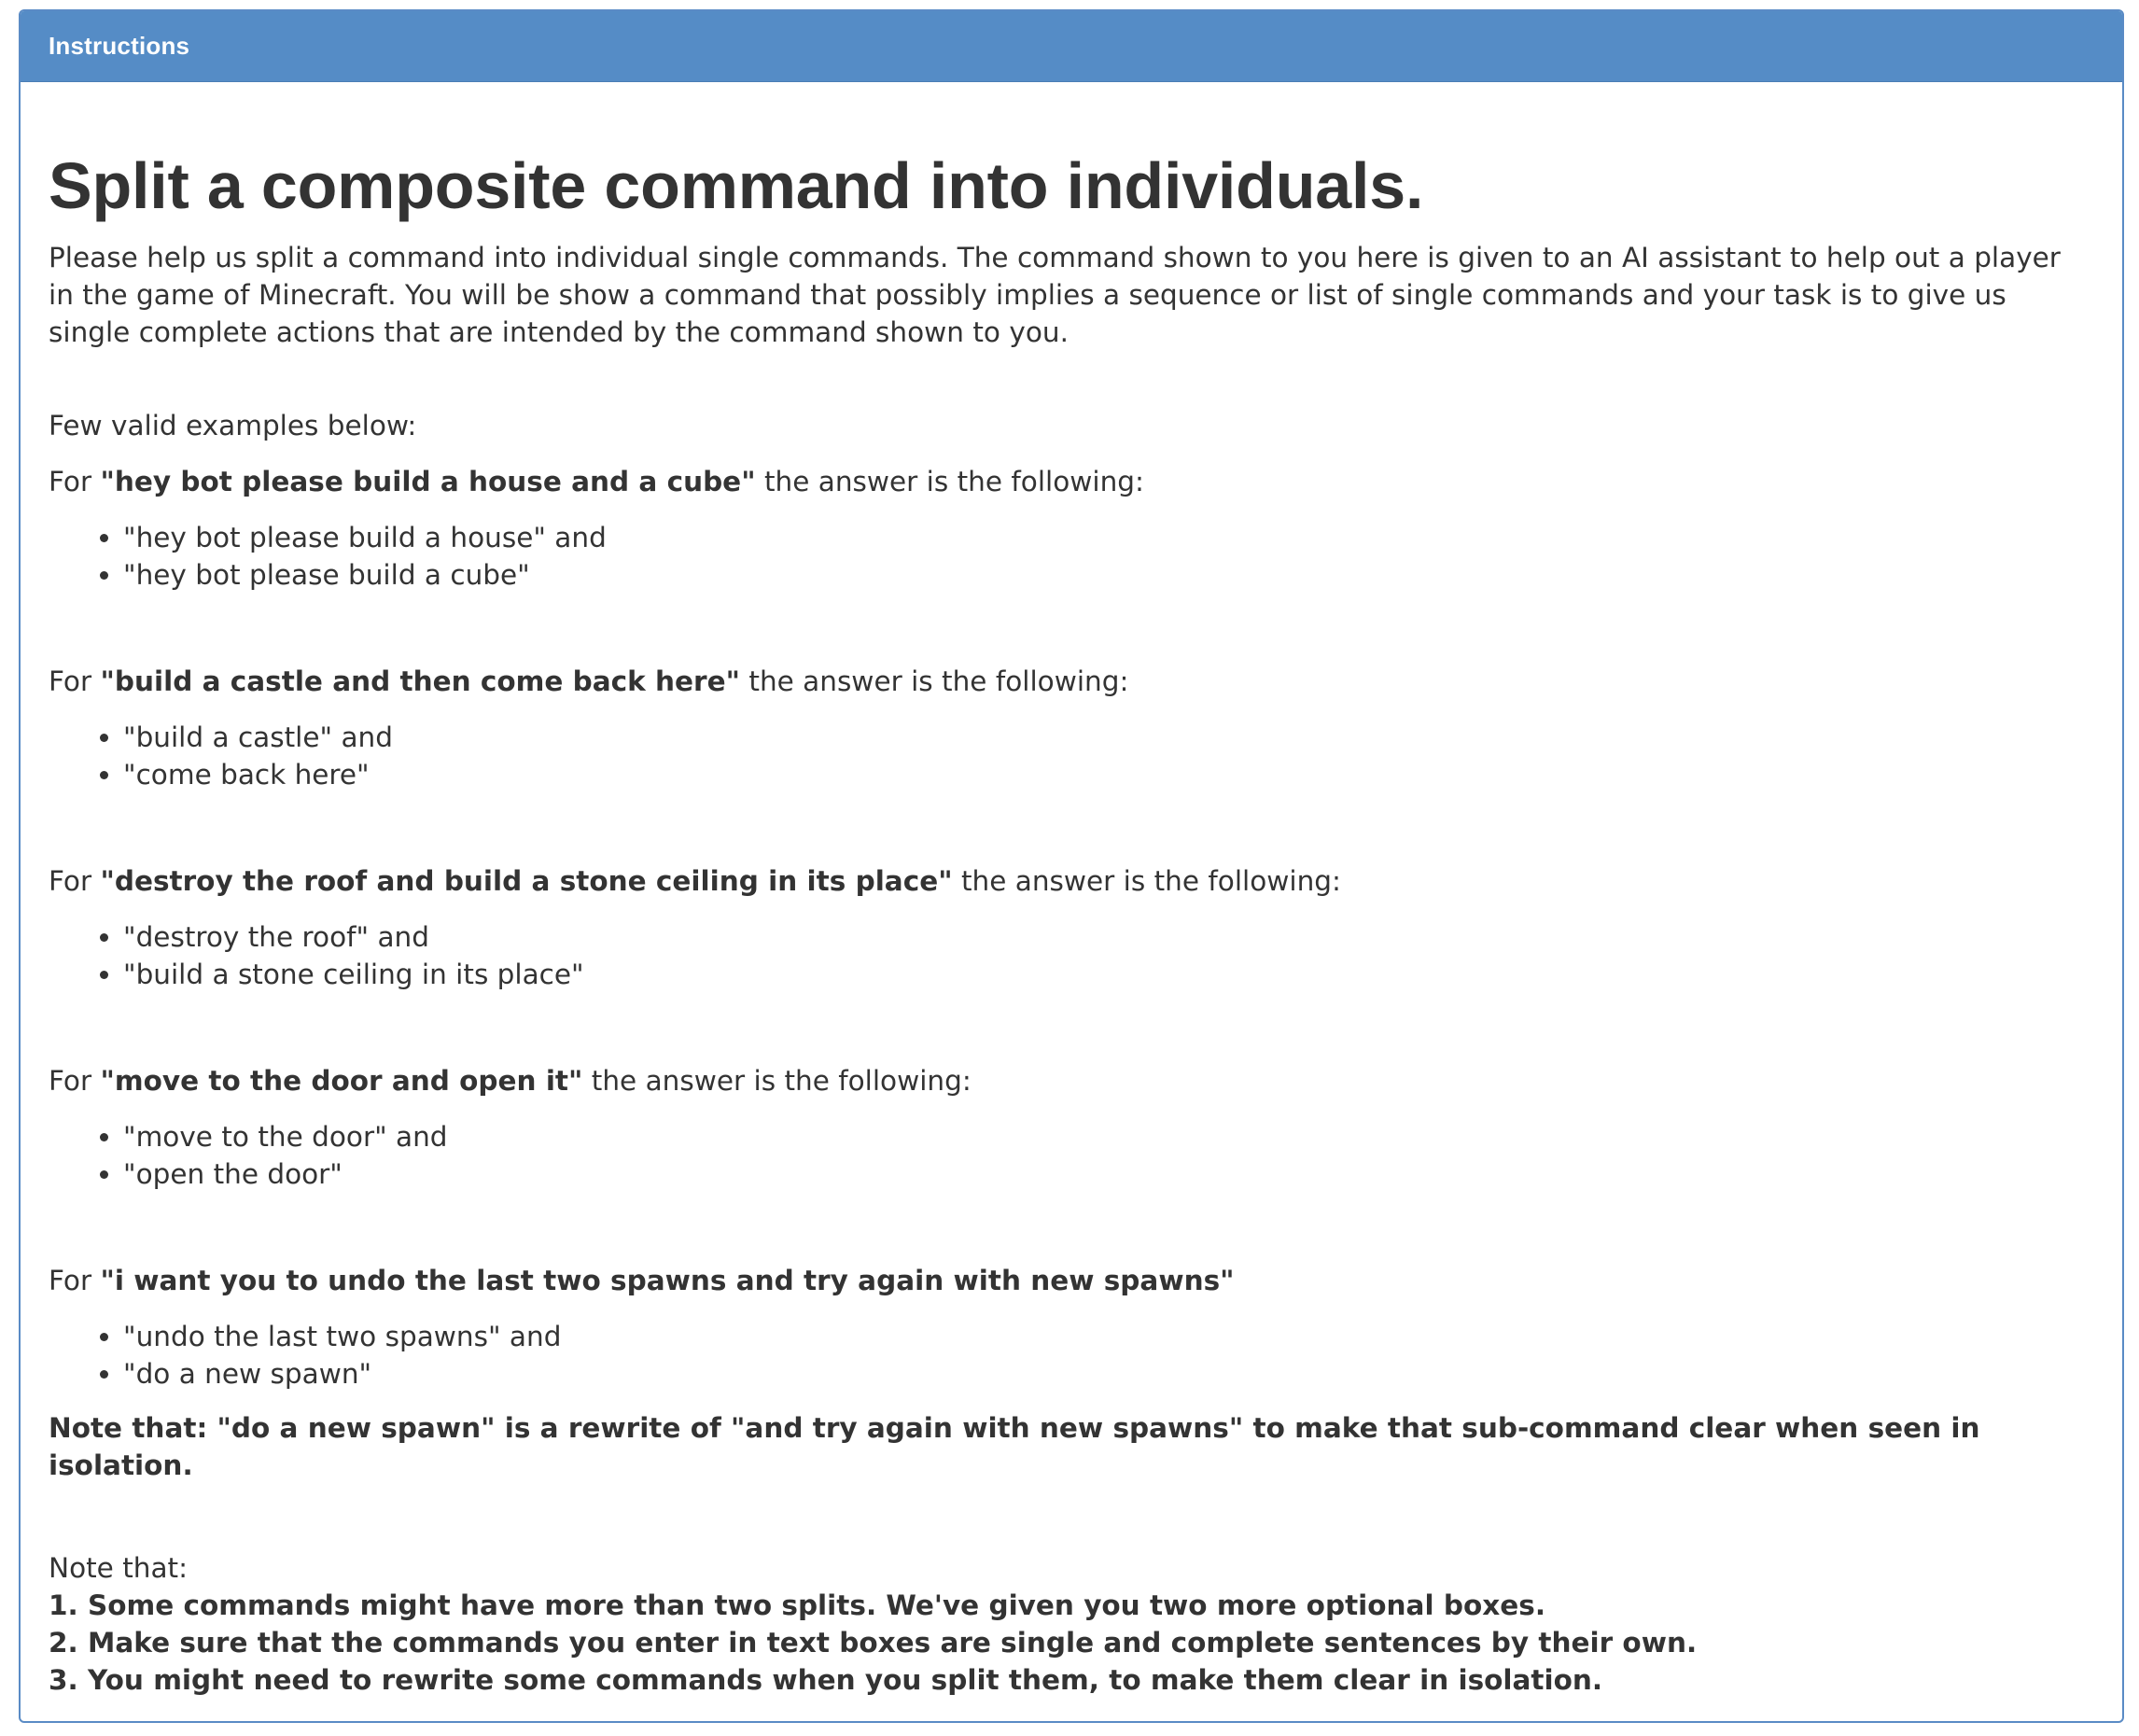 The height and width of the screenshot is (1736, 2139). I want to click on list-item: "open the door", so click(1108, 1174).